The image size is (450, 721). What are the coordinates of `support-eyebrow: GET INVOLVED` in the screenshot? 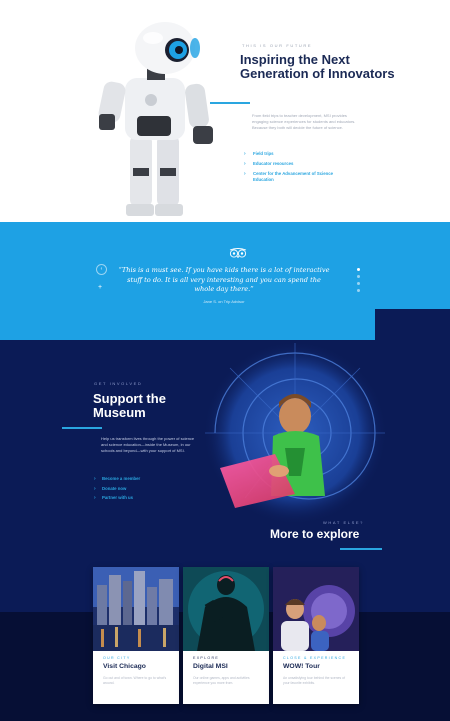 It's located at (118, 383).